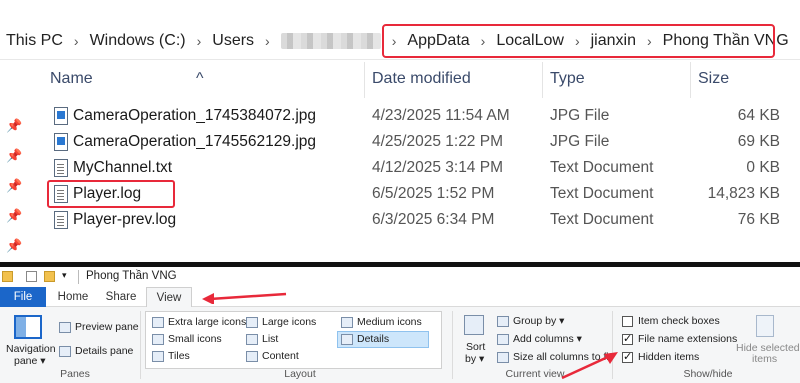 This screenshot has height=383, width=800. Describe the element at coordinates (169, 297) in the screenshot. I see `tab-view: View` at that location.